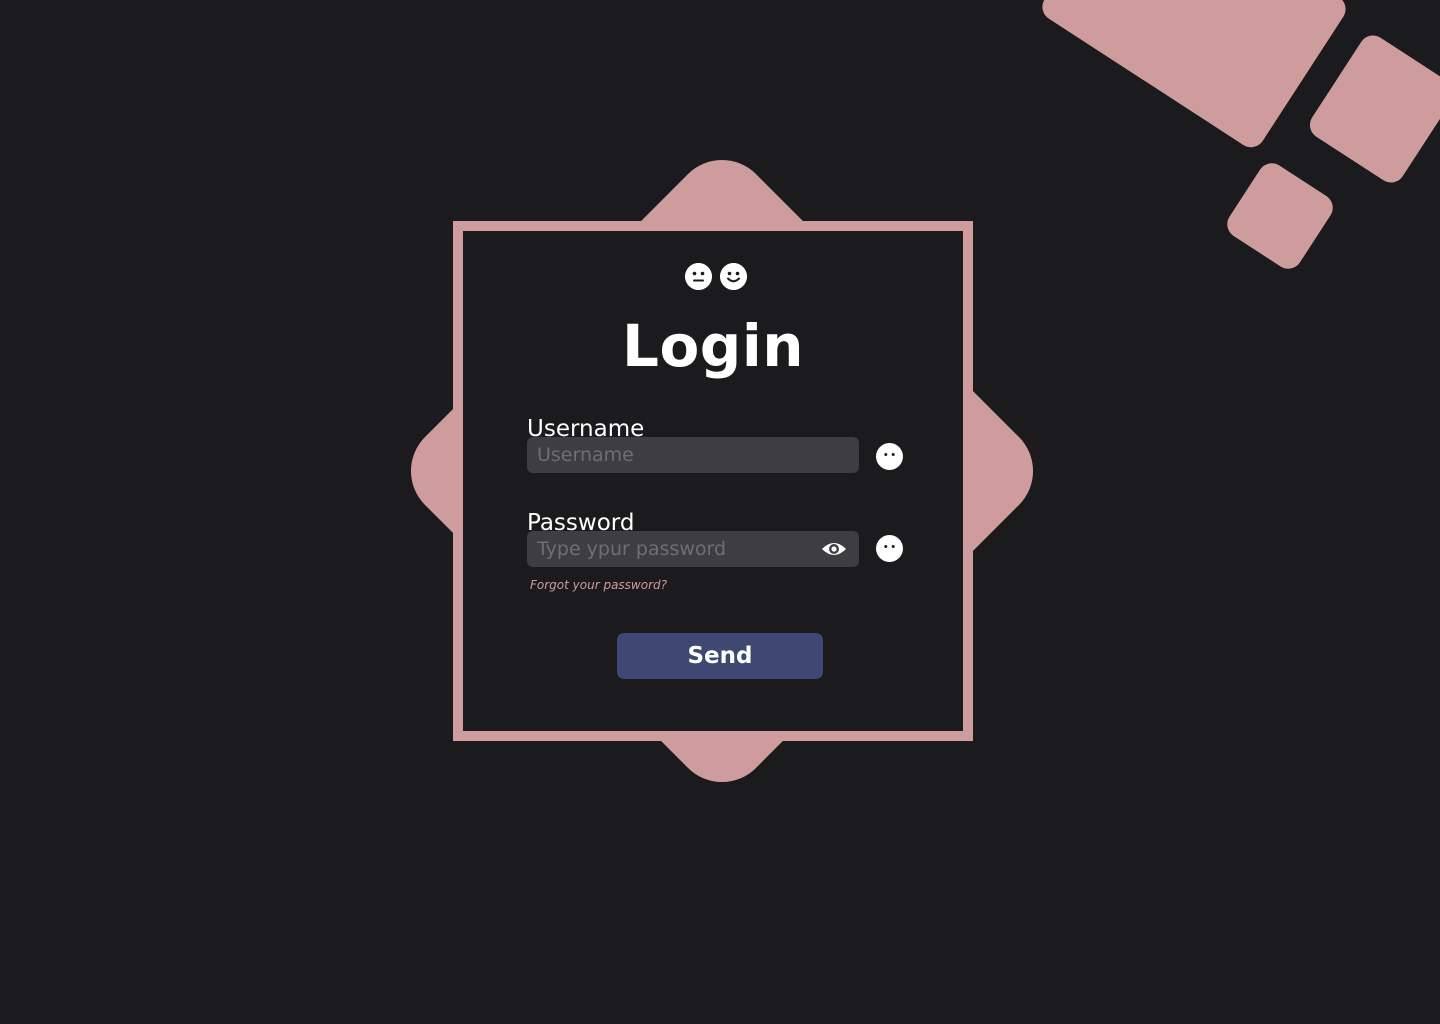  Describe the element at coordinates (834, 549) in the screenshot. I see `eye-icon` at that location.